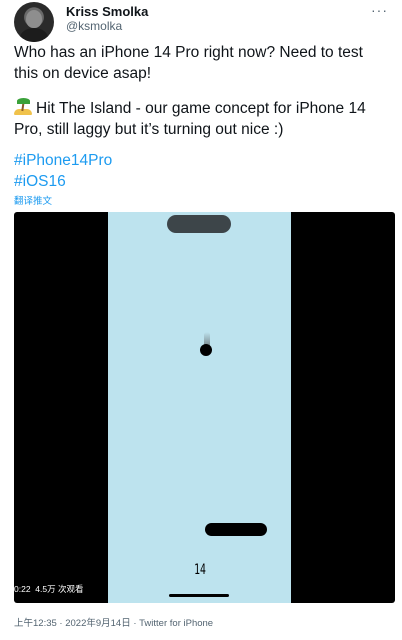 The height and width of the screenshot is (640, 402). What do you see at coordinates (176, 623) in the screenshot?
I see `tweet-source: Twitter for iPhone` at bounding box center [176, 623].